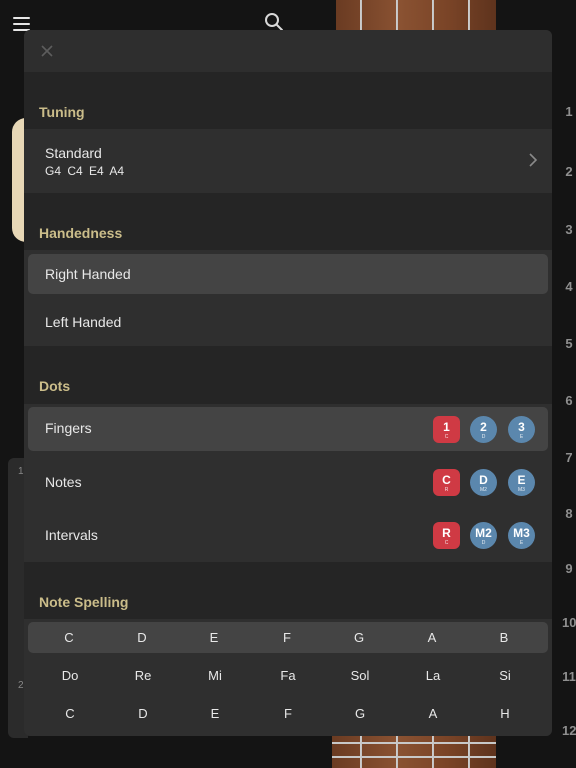 Image resolution: width=576 pixels, height=768 pixels. I want to click on badge: D M2, so click(483, 482).